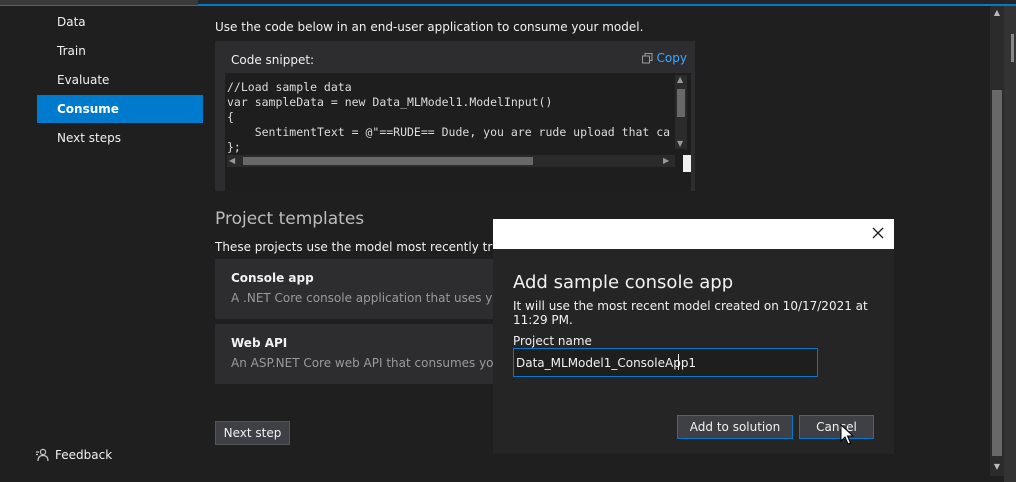 The image size is (1016, 482). I want to click on copy-icon, so click(647, 58).